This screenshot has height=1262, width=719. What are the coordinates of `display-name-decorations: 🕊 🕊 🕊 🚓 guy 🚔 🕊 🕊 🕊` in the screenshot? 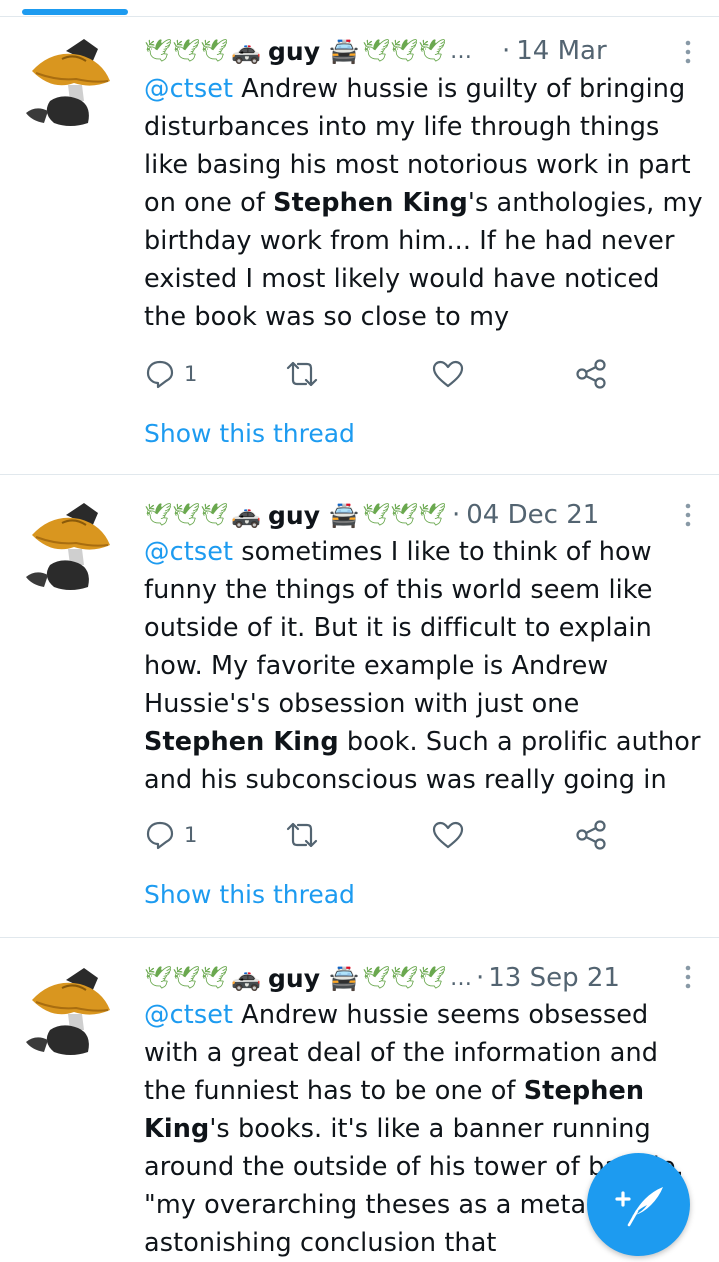 It's located at (295, 515).